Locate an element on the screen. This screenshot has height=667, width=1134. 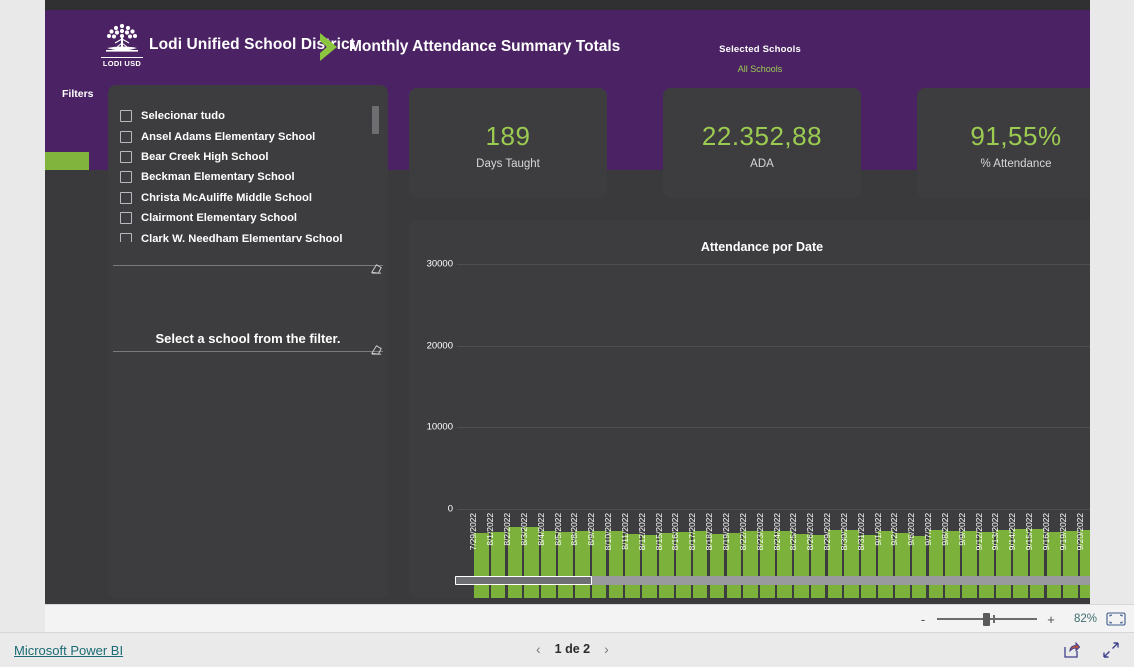
filter-item-label: Clark W. Needham Elementary School is located at coordinates (242, 237).